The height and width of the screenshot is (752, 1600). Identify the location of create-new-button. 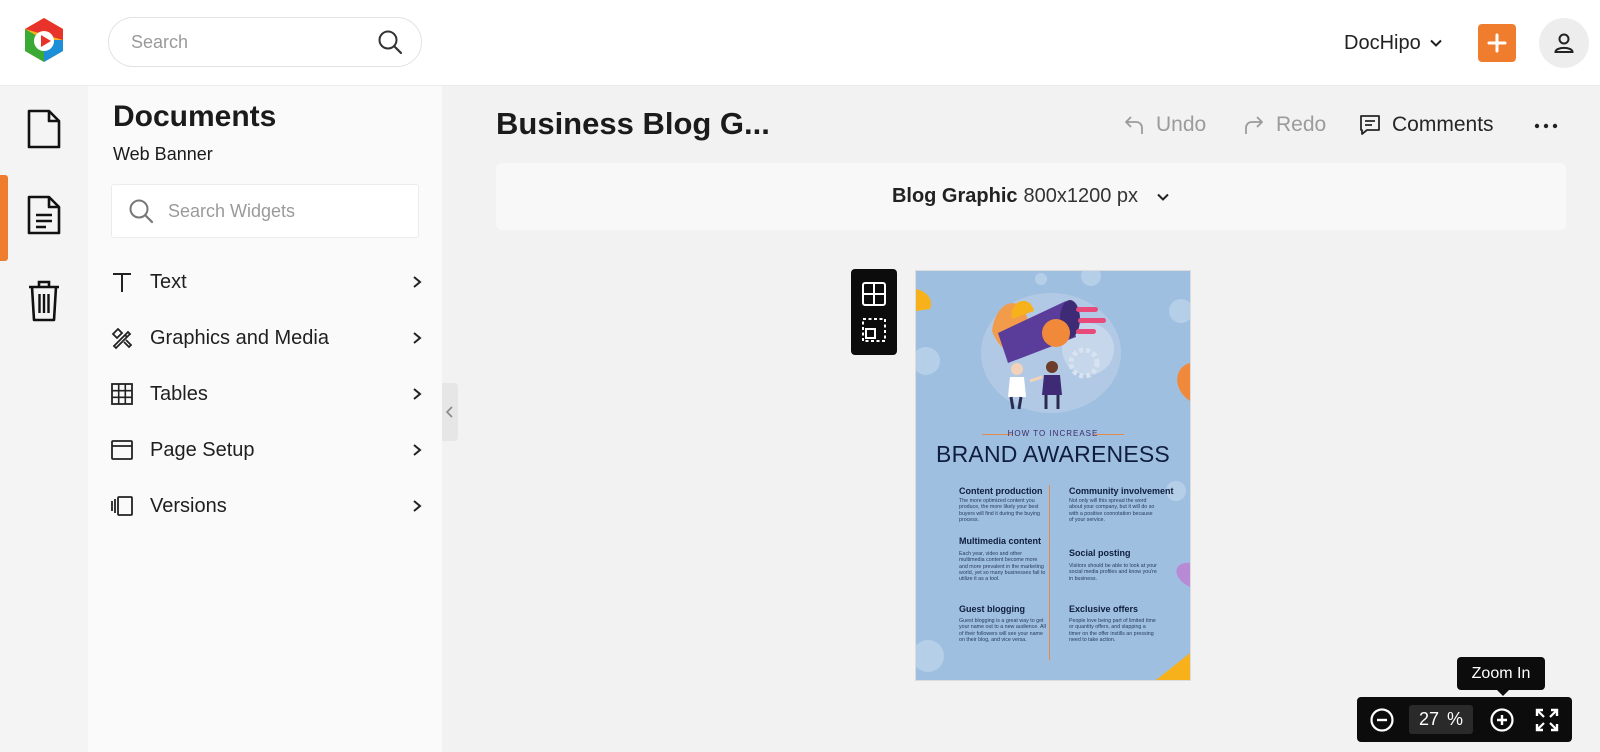
(1497, 43).